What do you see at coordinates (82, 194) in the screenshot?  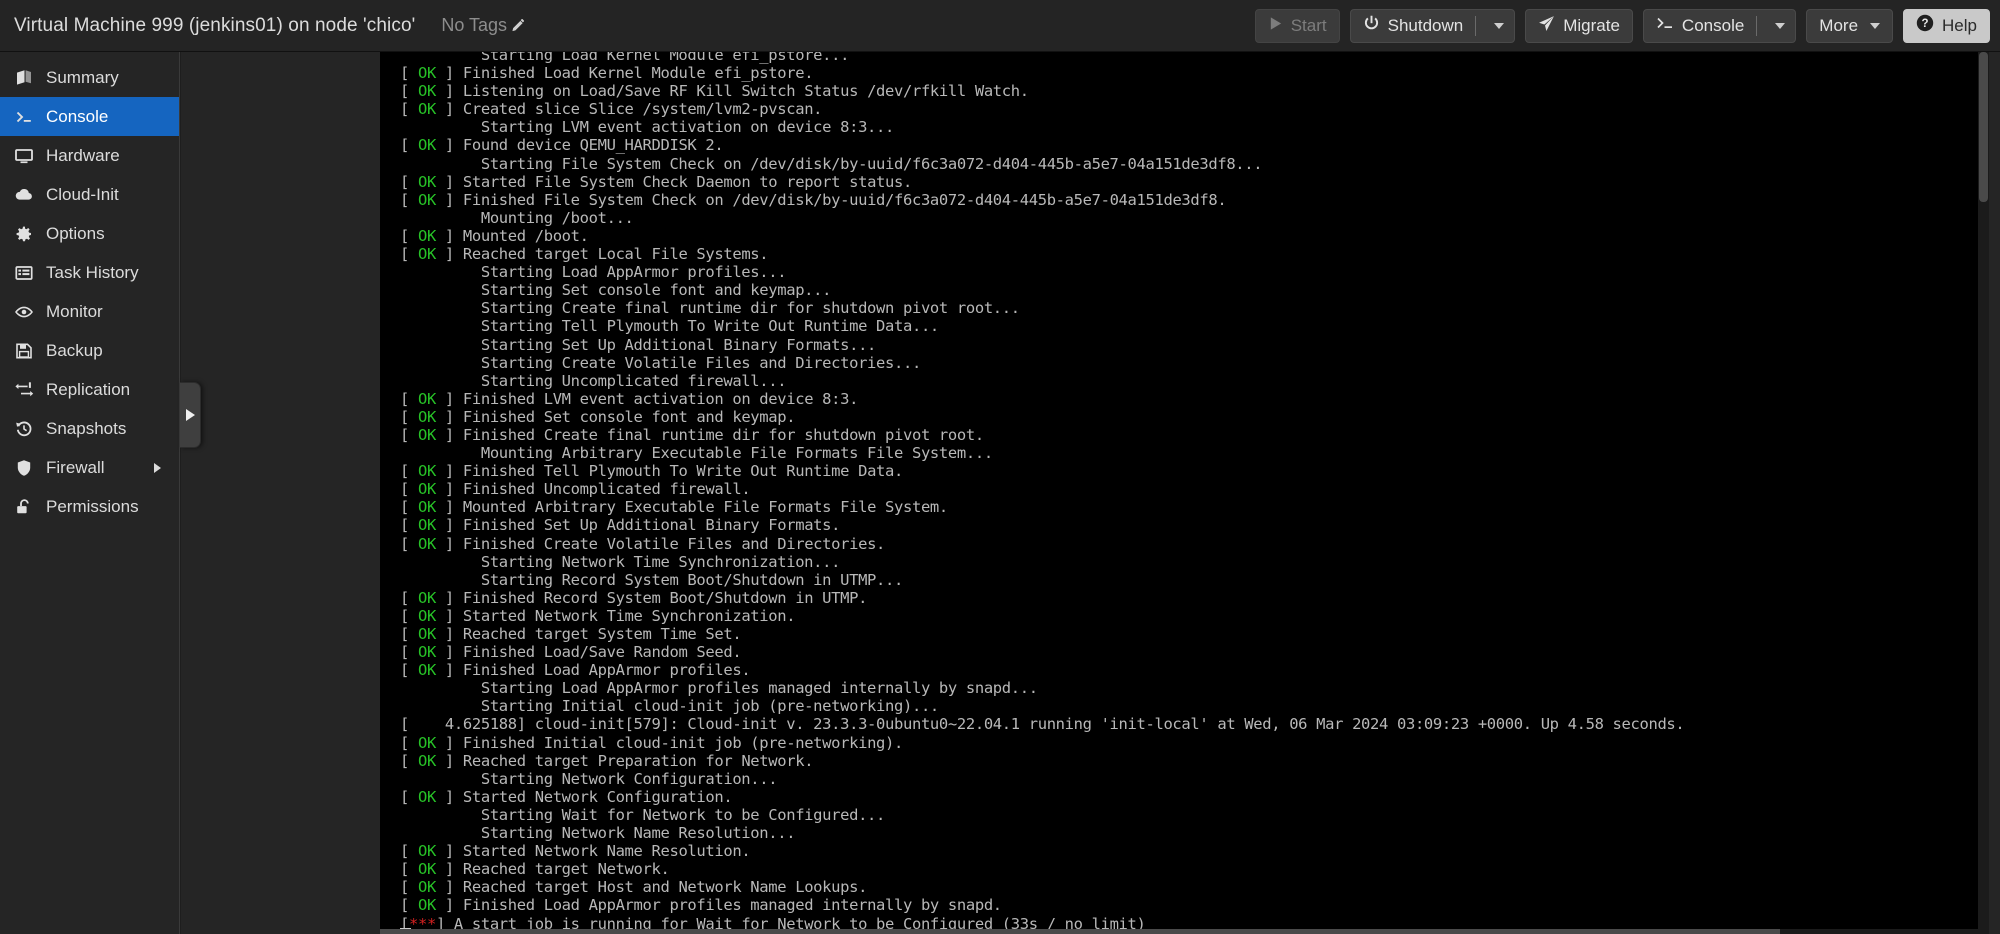 I see `sidebar-item-label: Cloud-Init` at bounding box center [82, 194].